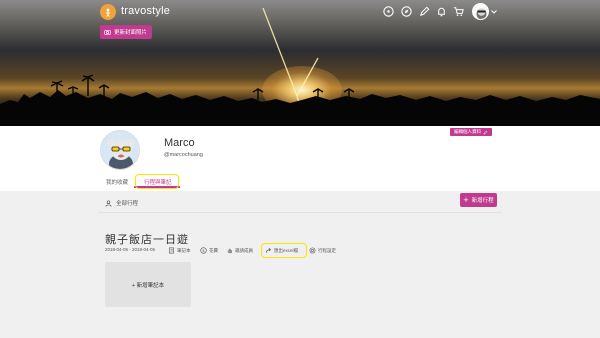 This screenshot has width=600, height=338. What do you see at coordinates (441, 11) in the screenshot?
I see `bell-icon` at bounding box center [441, 11].